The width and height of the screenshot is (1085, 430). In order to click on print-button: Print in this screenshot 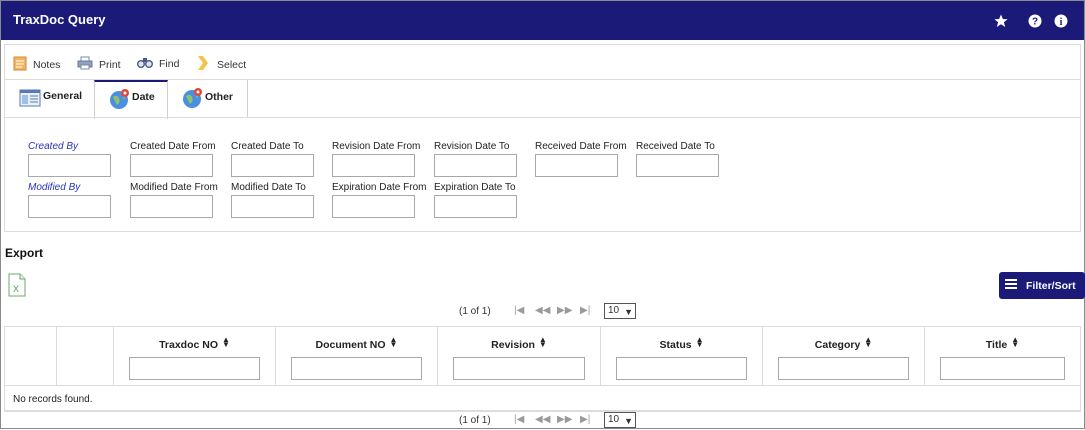, I will do `click(99, 64)`.